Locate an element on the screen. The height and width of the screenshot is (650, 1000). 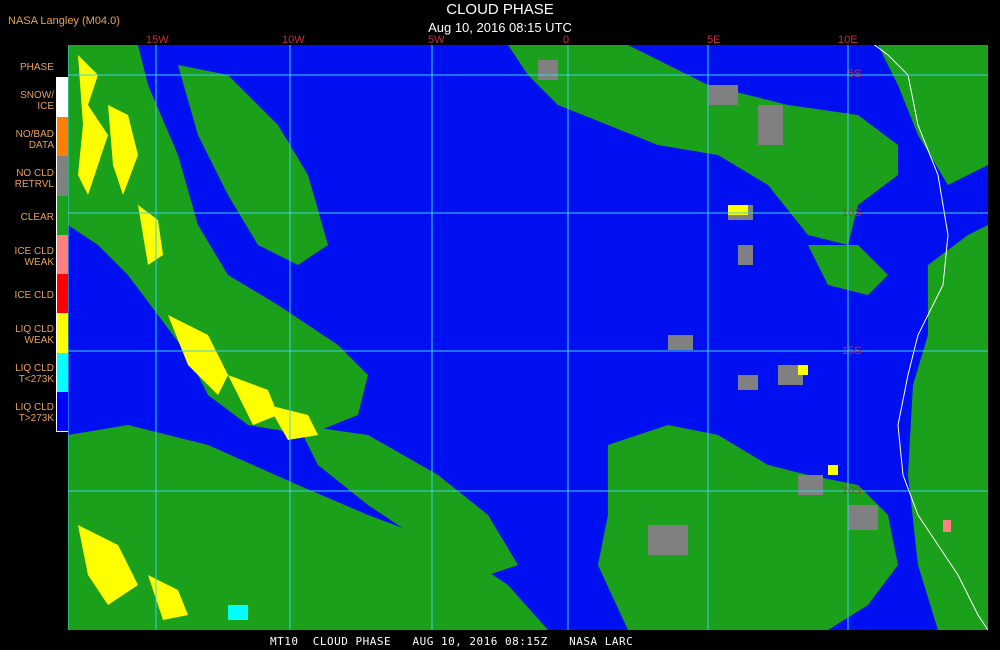
cold-liquid-cloud-patch is located at coordinates (238, 612).